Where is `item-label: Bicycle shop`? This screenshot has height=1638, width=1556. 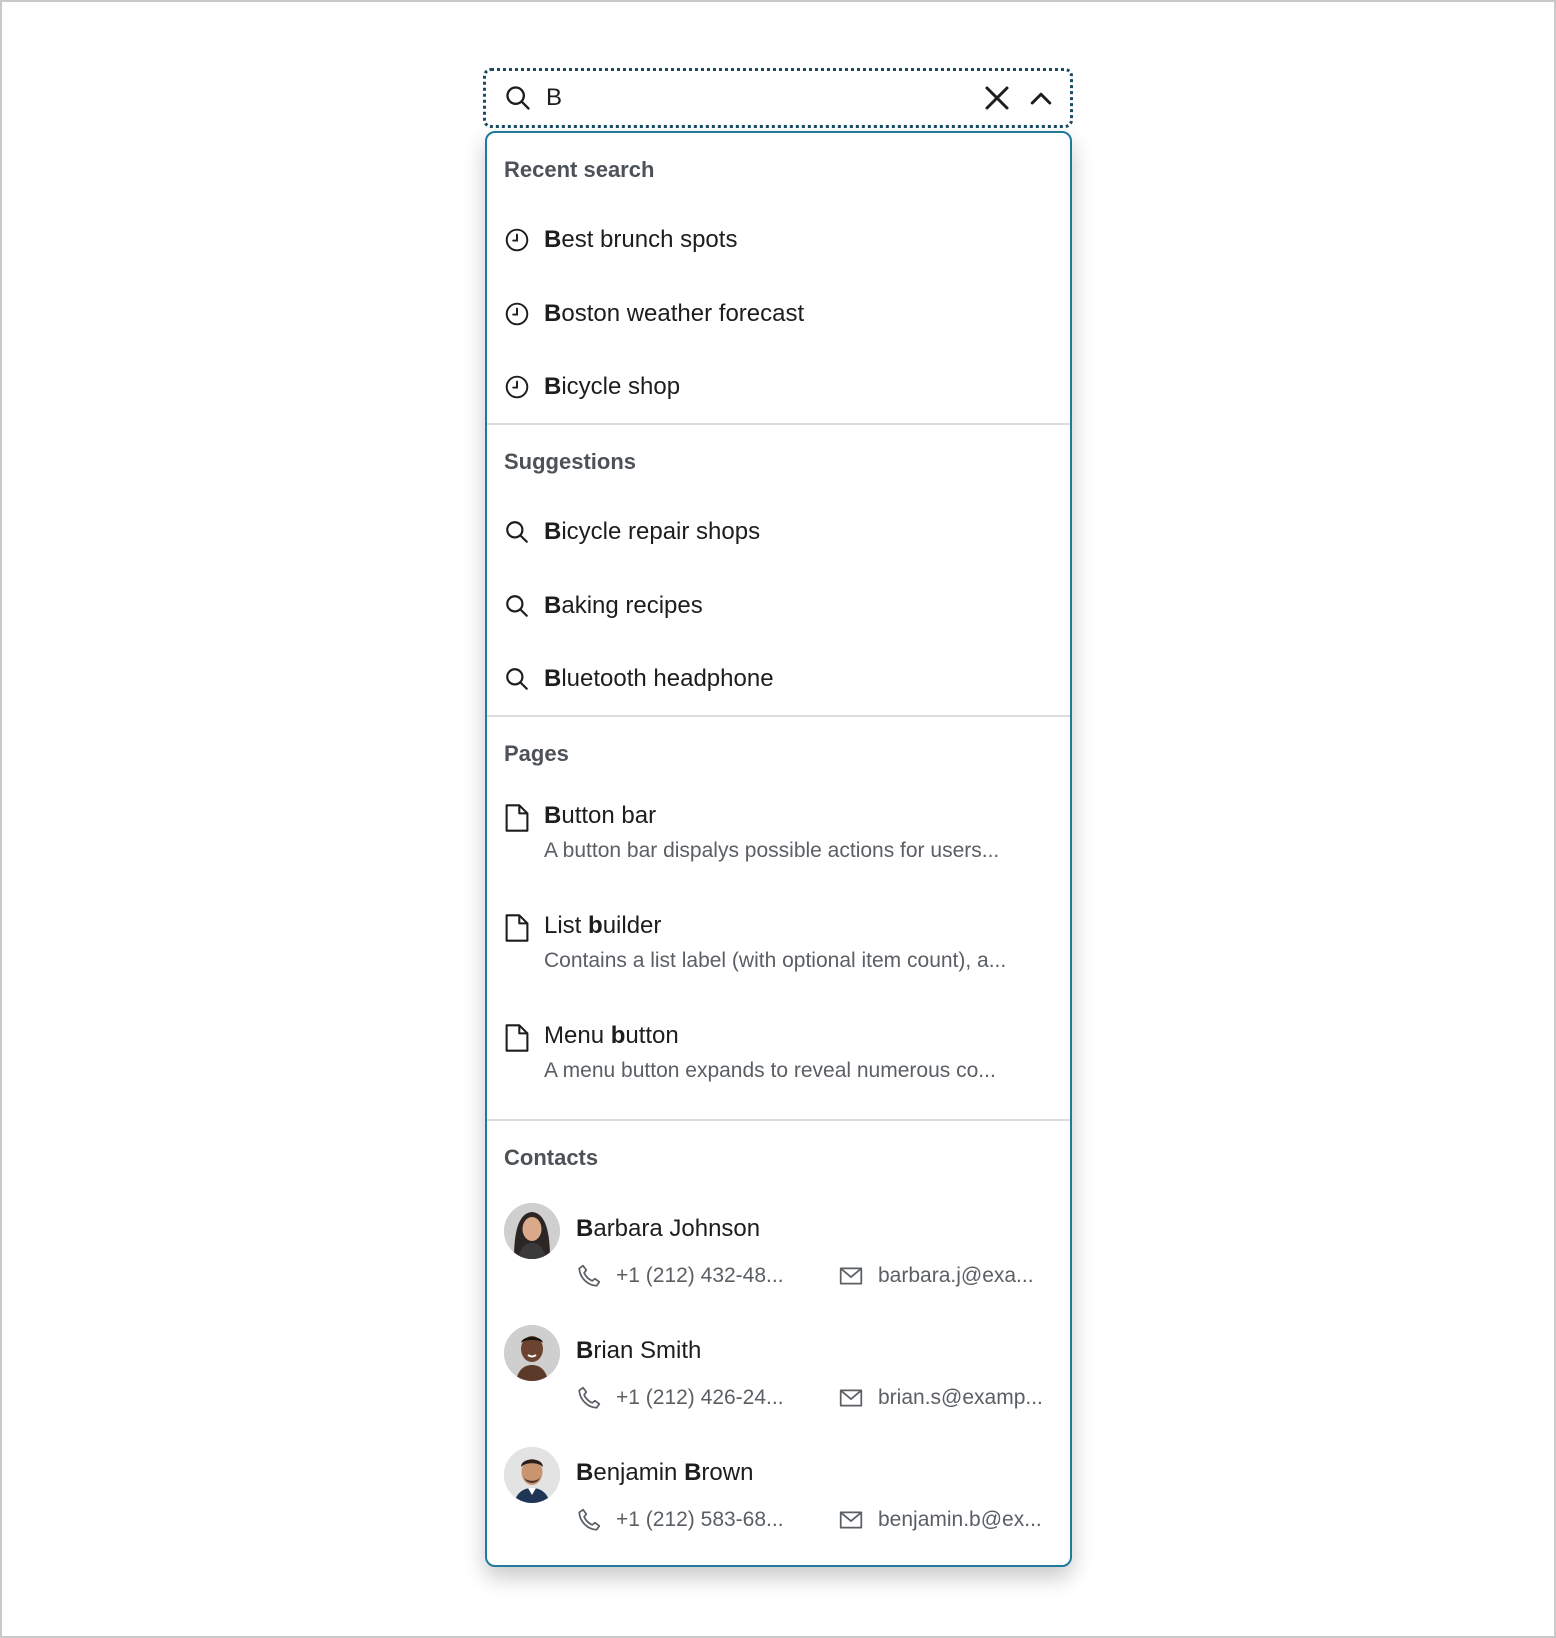 item-label: Bicycle shop is located at coordinates (612, 386).